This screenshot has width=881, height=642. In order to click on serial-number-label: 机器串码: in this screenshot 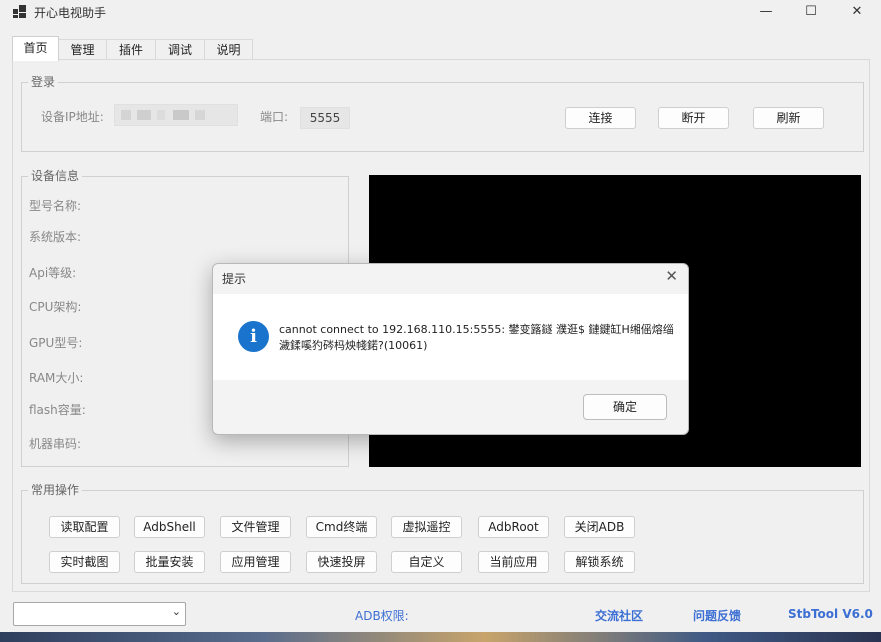, I will do `click(55, 444)`.